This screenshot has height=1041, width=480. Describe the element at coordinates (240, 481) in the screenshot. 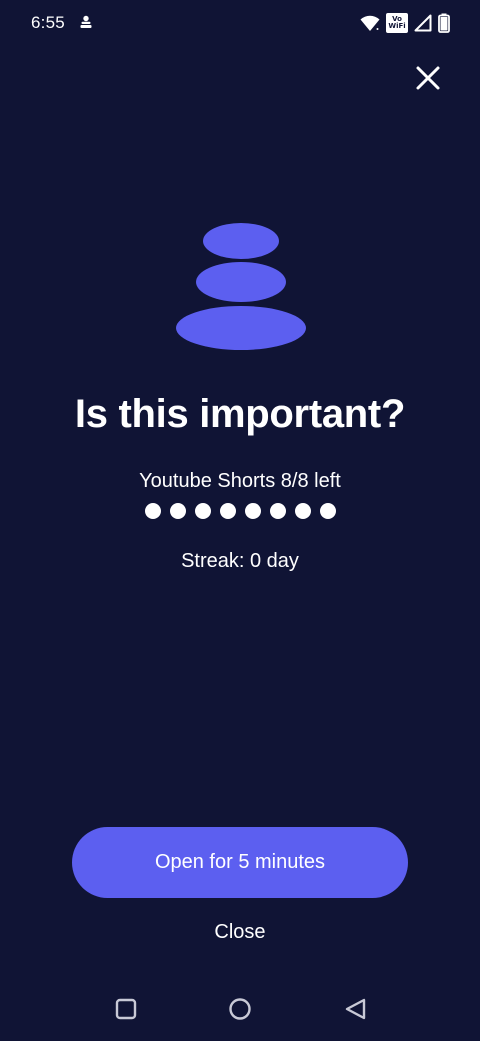

I see `usage-remaining-text: Youtube Shorts 8/8 left` at that location.